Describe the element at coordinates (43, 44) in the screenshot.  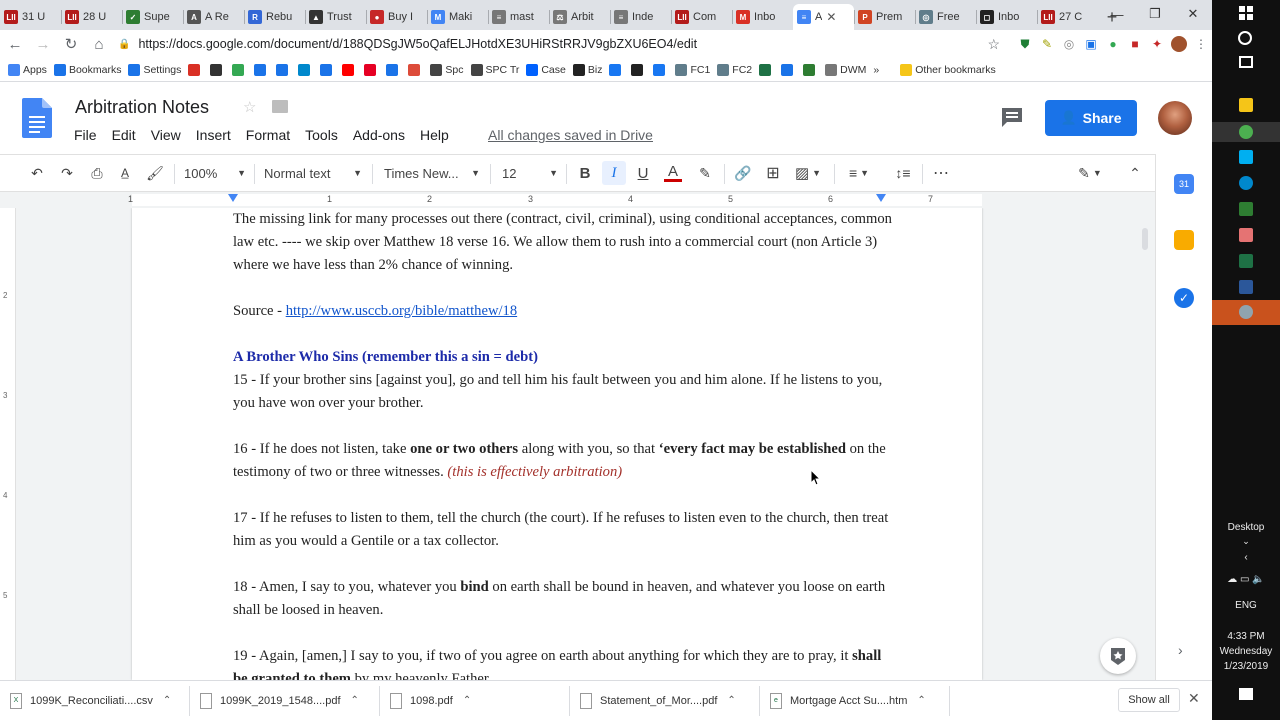
I see `forward-button: →` at that location.